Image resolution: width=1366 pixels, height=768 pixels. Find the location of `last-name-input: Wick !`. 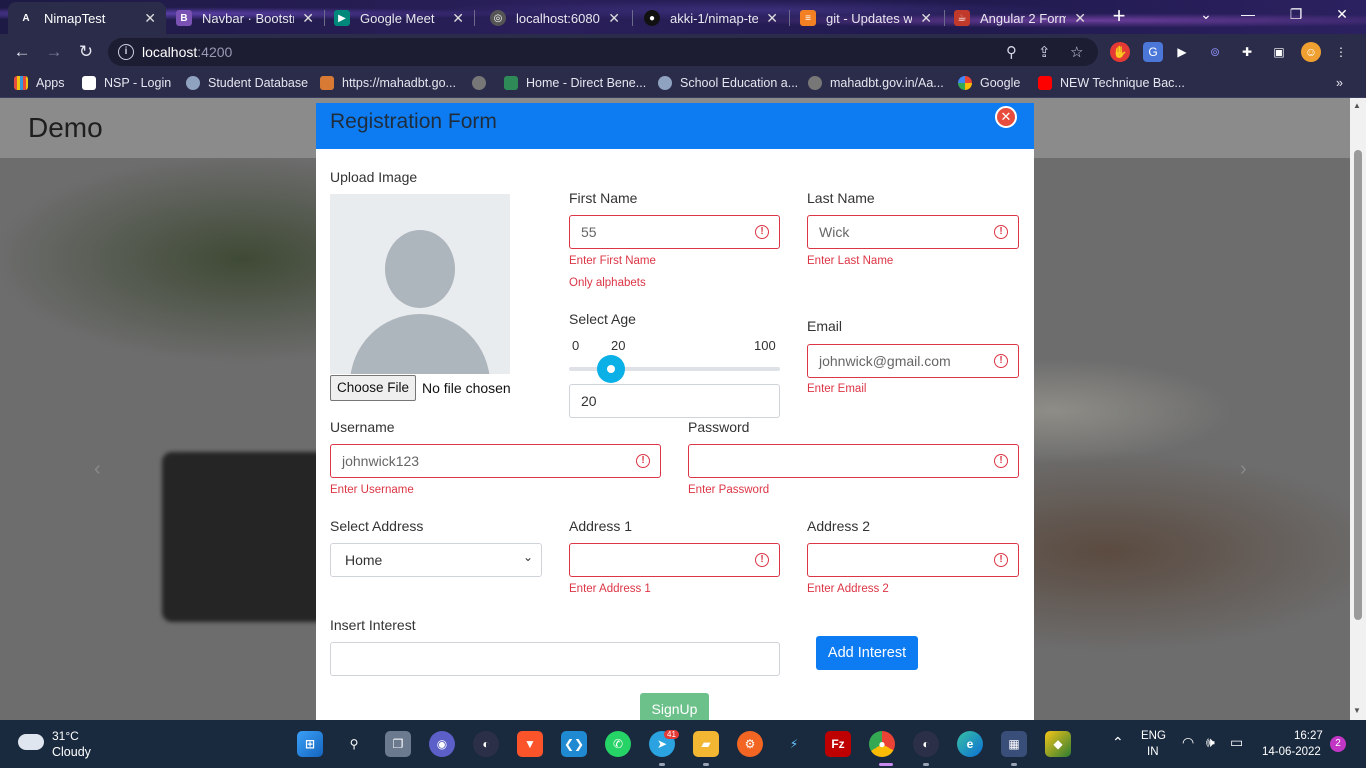

last-name-input: Wick ! is located at coordinates (913, 232).